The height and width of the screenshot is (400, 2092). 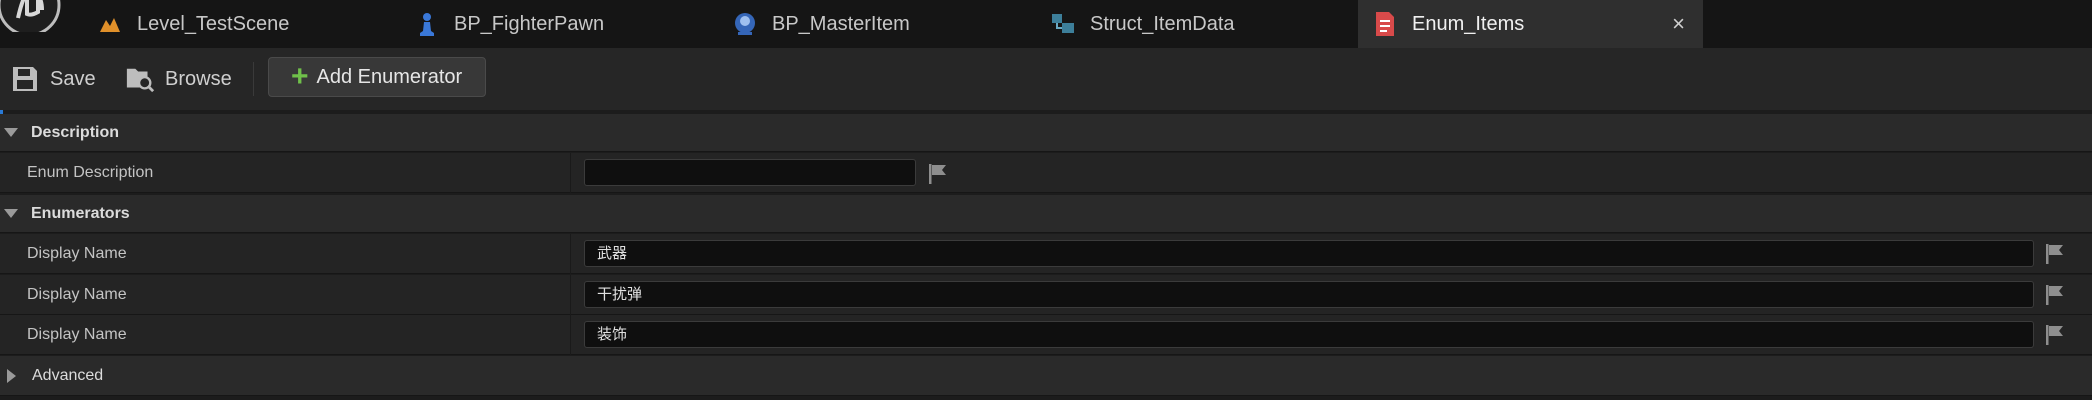 What do you see at coordinates (300, 76) in the screenshot?
I see `add-icon: +` at bounding box center [300, 76].